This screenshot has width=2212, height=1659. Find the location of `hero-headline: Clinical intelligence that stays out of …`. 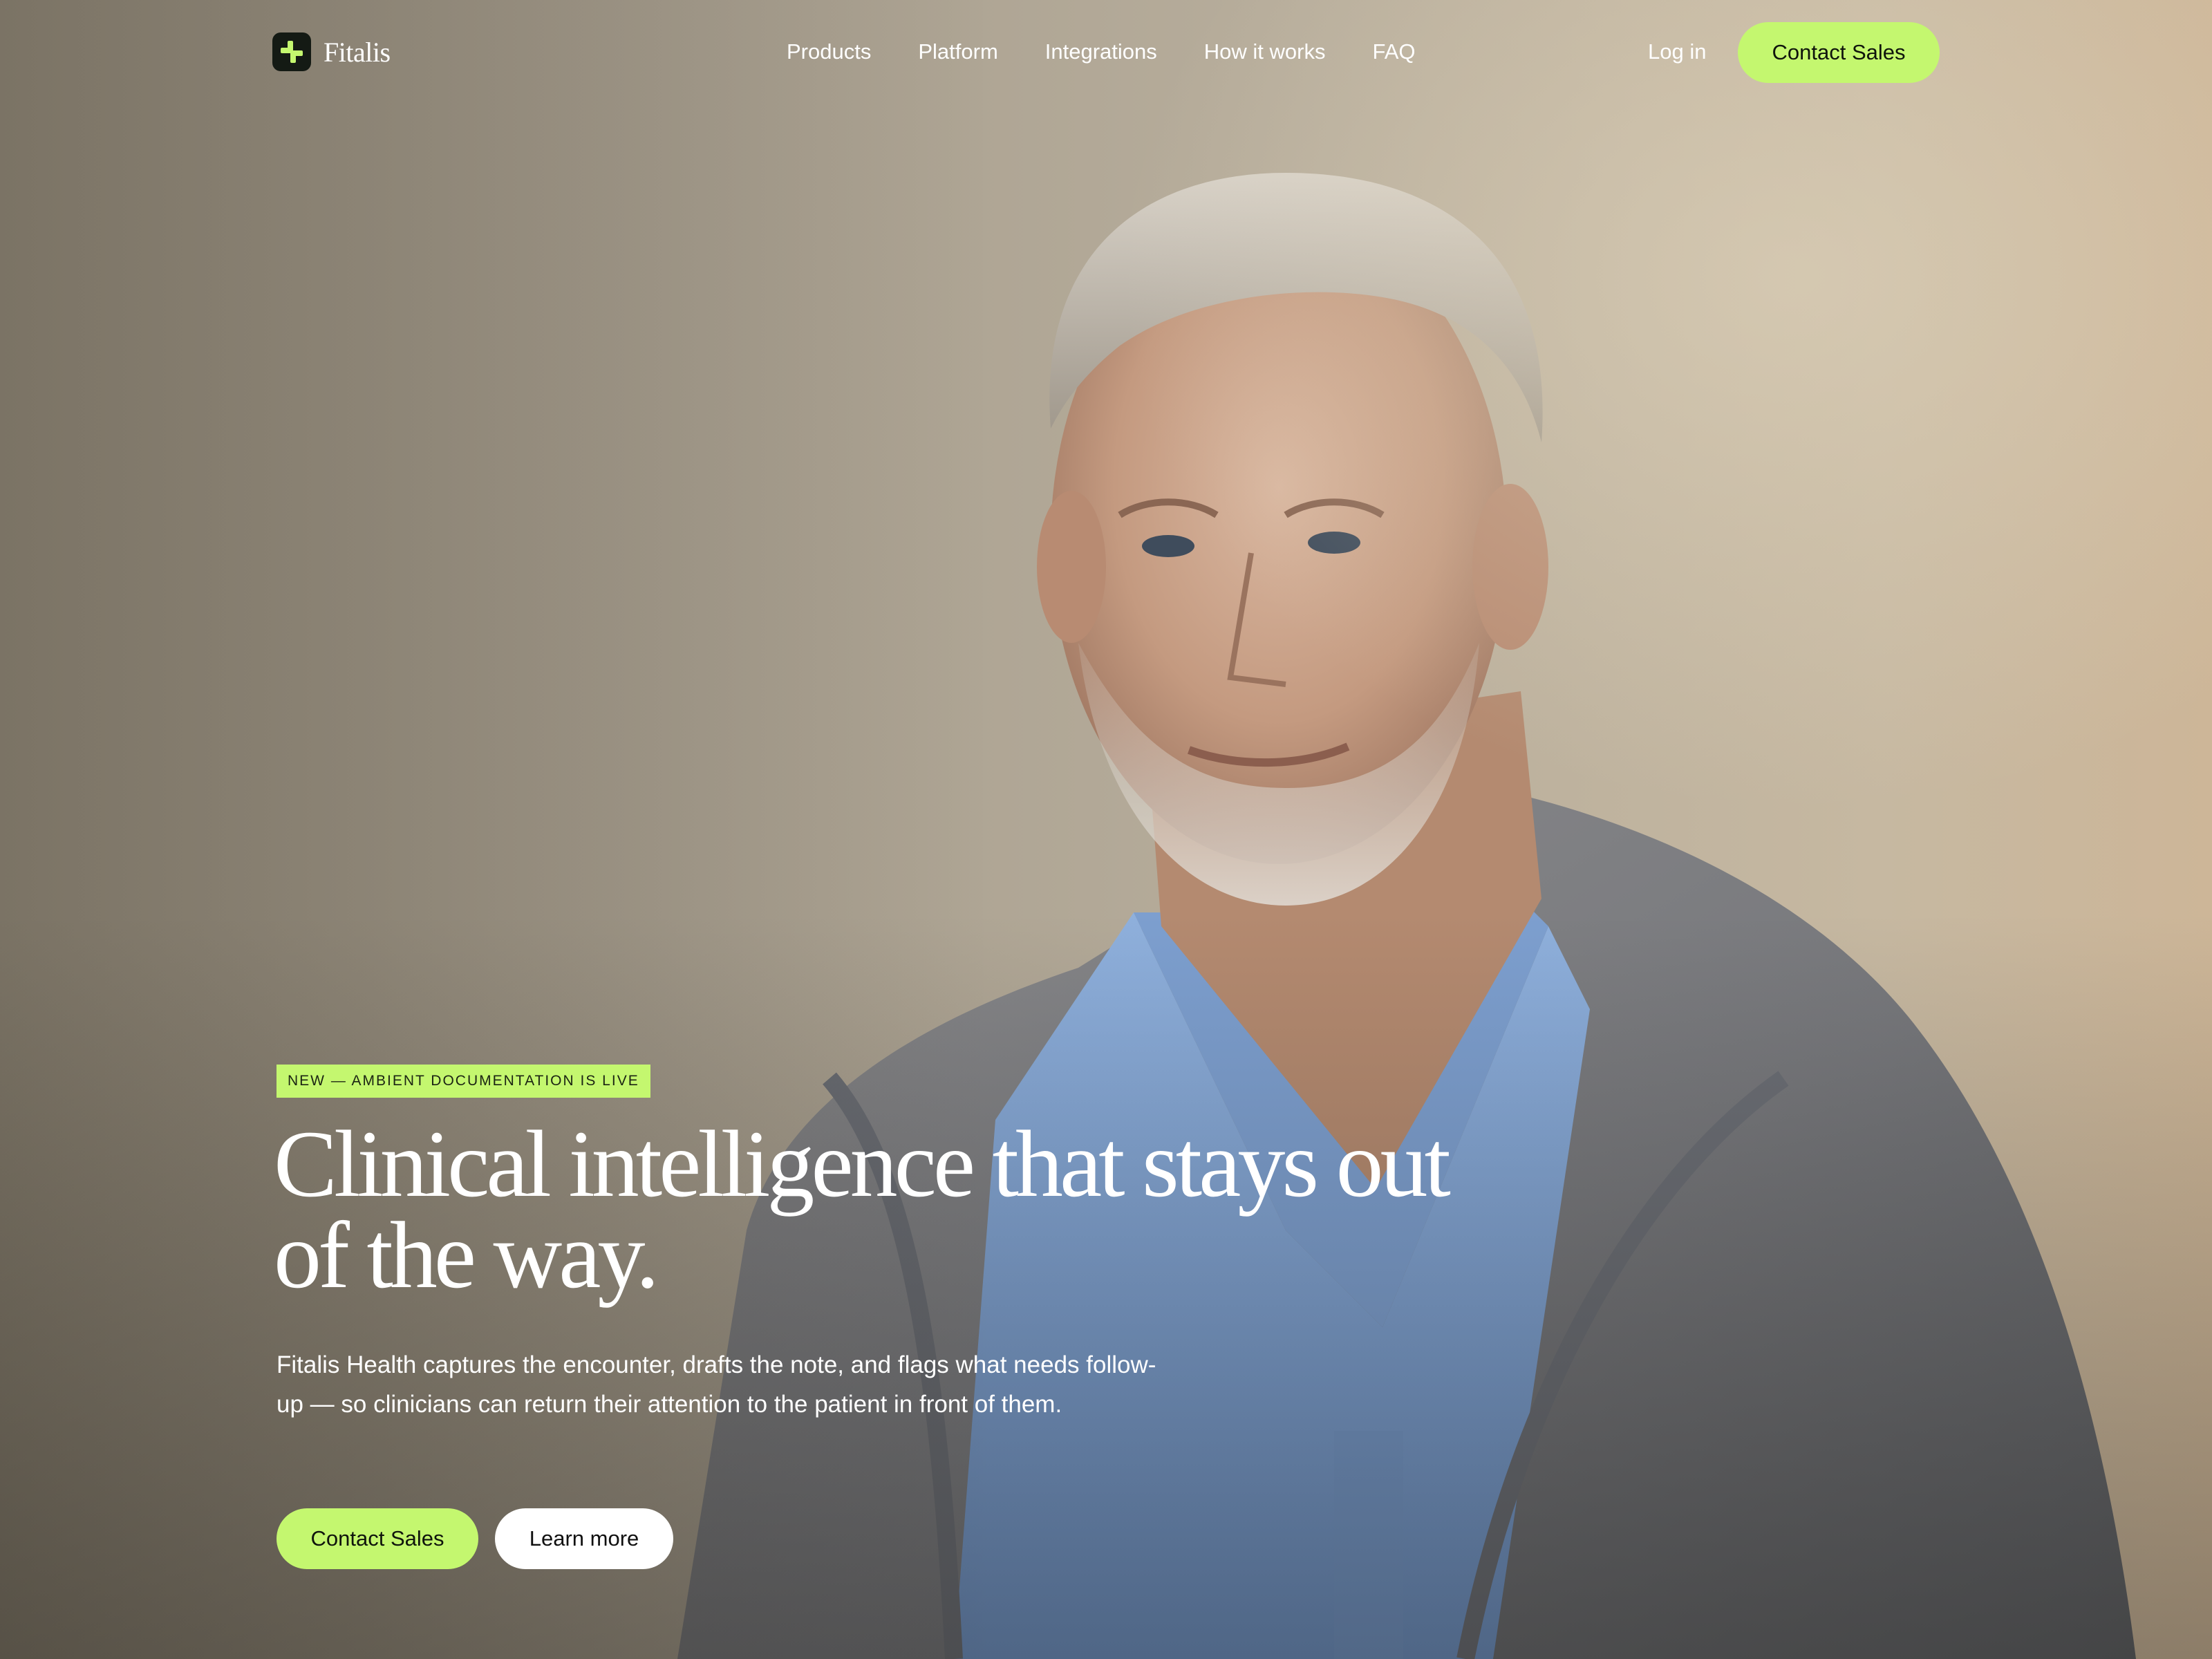

hero-headline: Clinical intelligence that stays out of … is located at coordinates (862, 1209).